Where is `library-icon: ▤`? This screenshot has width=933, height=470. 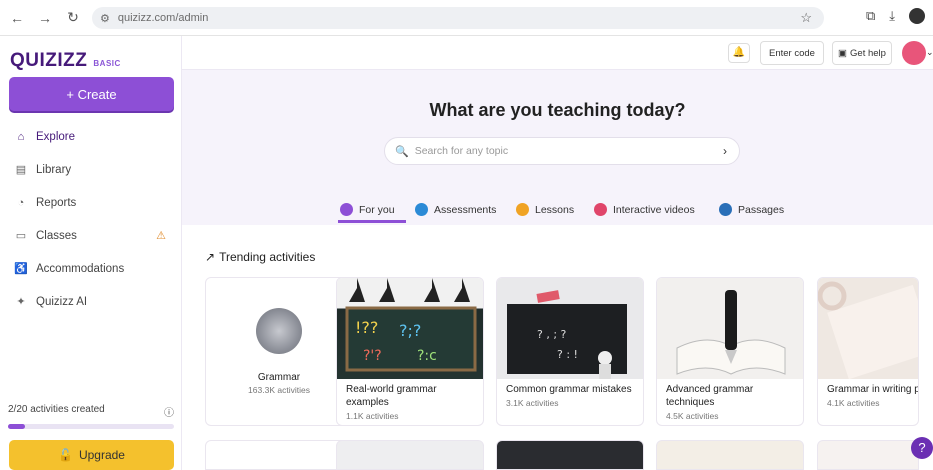 library-icon: ▤ is located at coordinates (21, 170).